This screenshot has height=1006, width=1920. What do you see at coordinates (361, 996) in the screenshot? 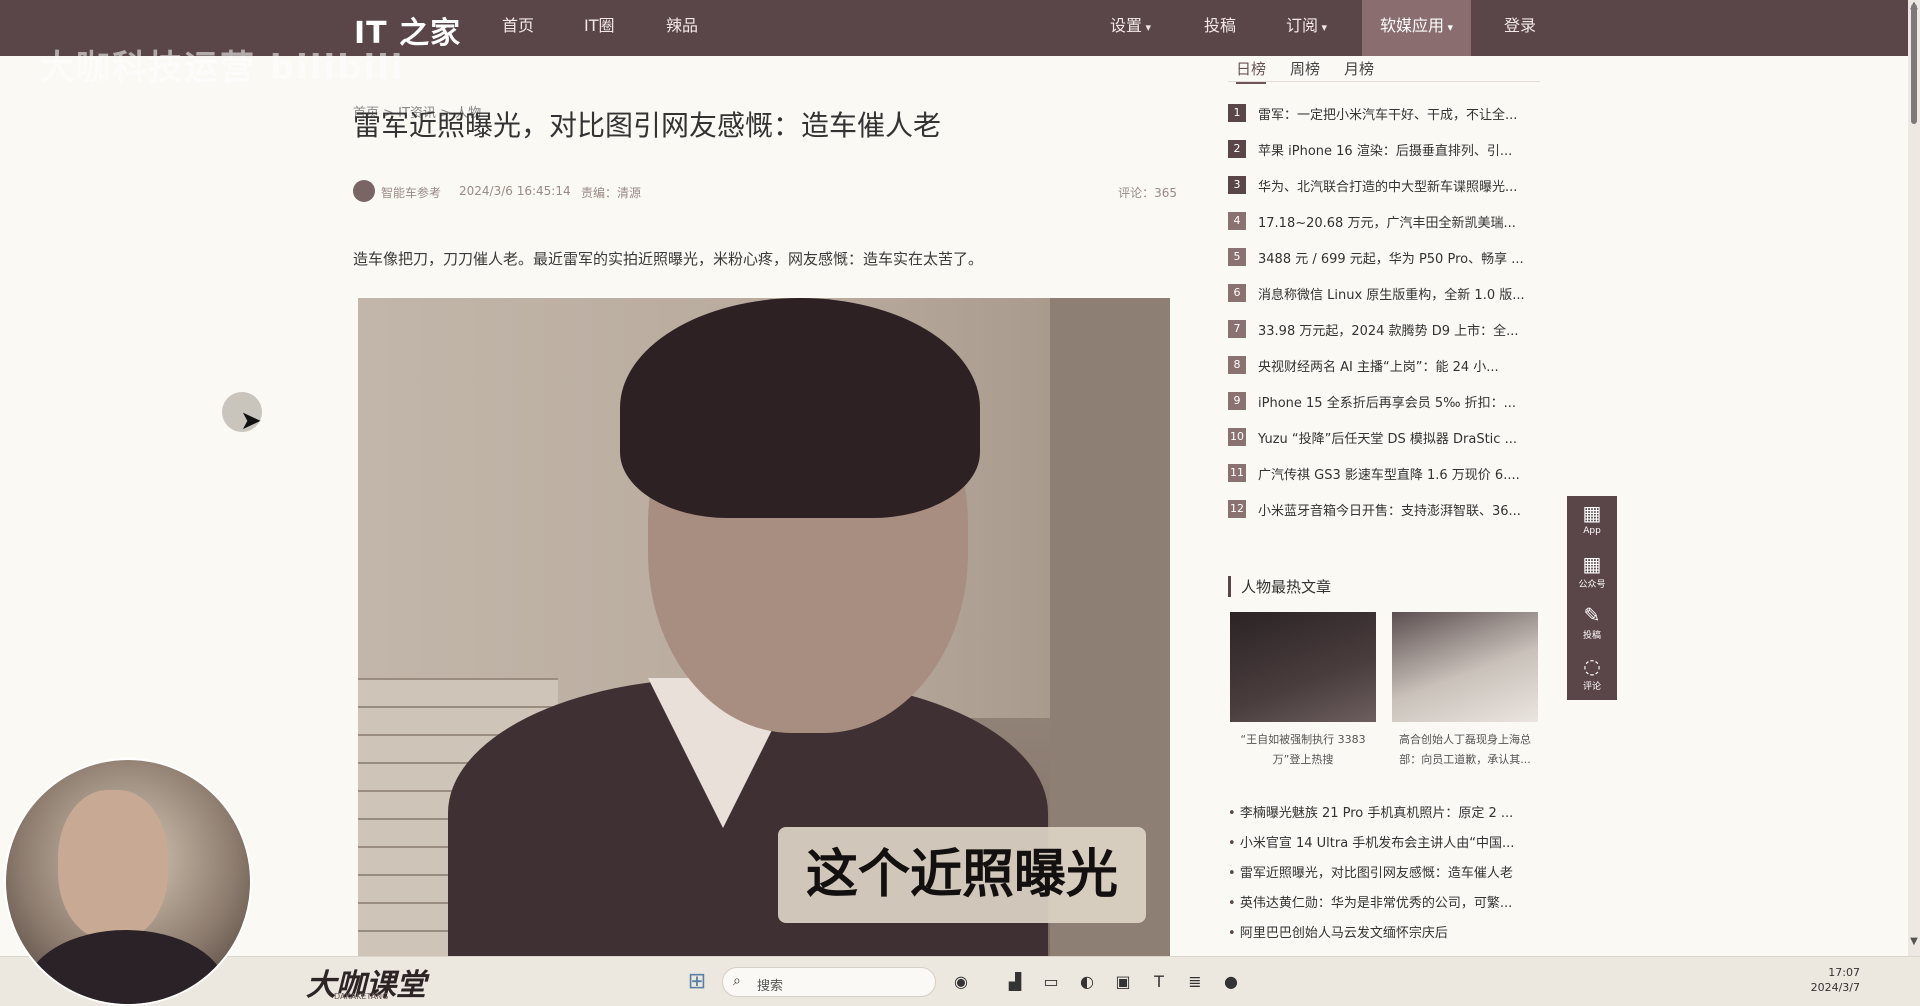
I see `brand-subtitle: DAKAKETANG` at bounding box center [361, 996].